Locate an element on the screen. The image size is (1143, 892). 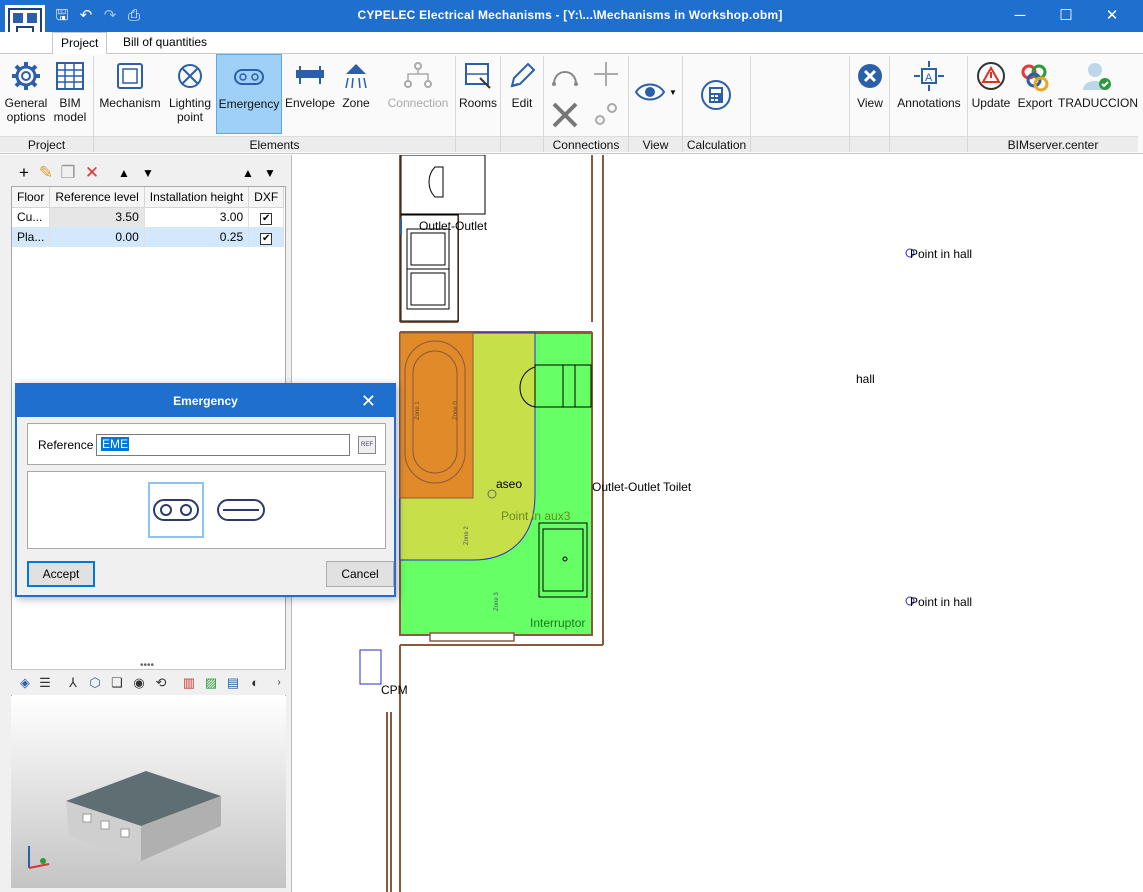
visibility-icon: ◐ is located at coordinates (255, 683).